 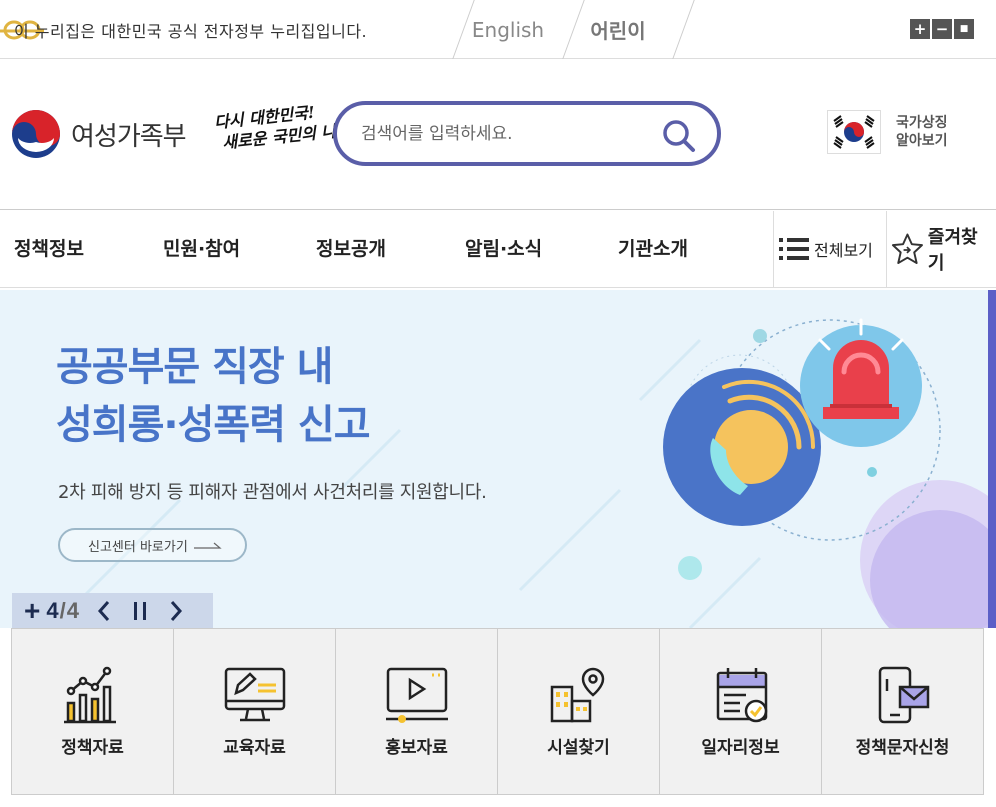 I want to click on emergency-call-illustration-icon, so click(x=825, y=473).